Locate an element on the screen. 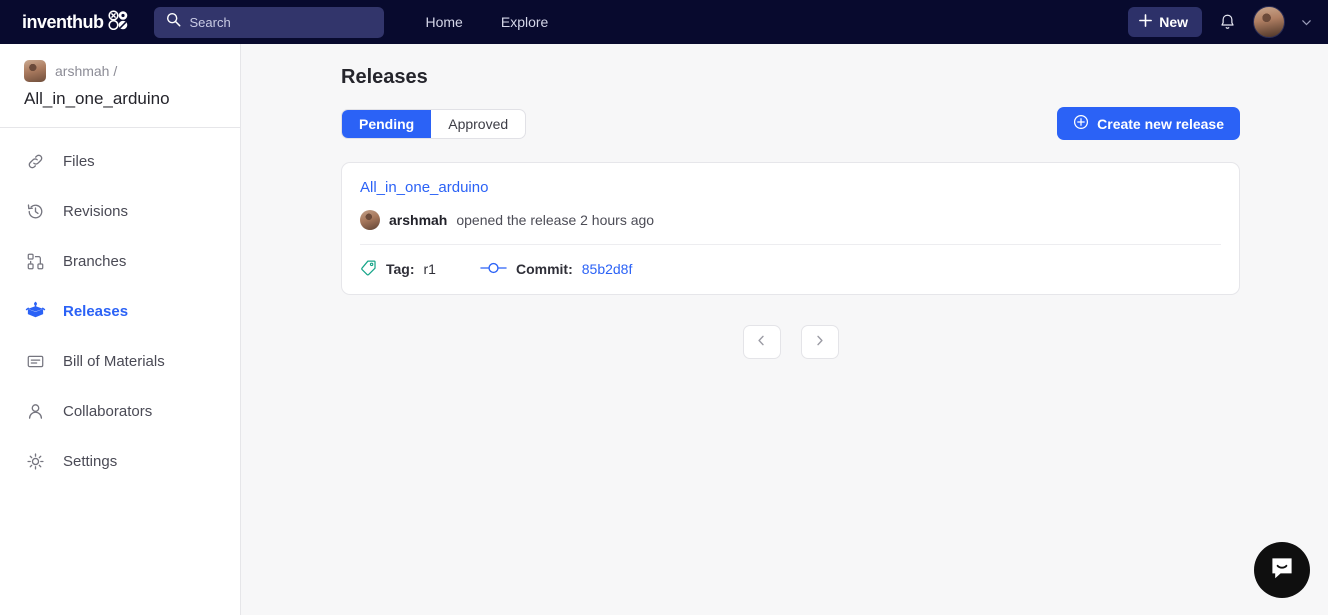 The image size is (1328, 615). release-action-text: opened the release 2 hours ago is located at coordinates (555, 220).